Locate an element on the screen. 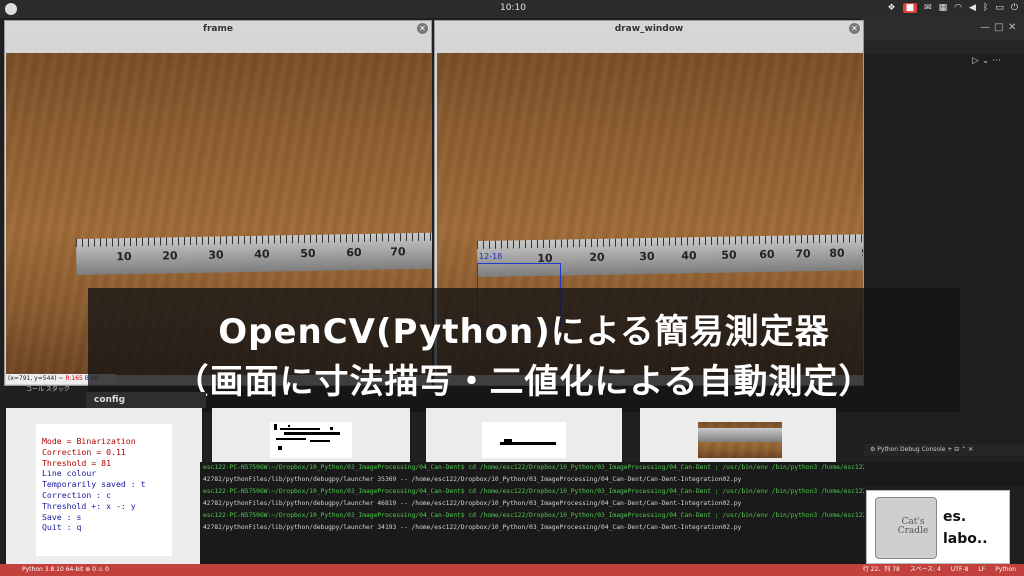  system-tray: ❖ ■ ✉ ▦ ◠ ◀ ᛒ ▭ ⏻ is located at coordinates (953, 8).